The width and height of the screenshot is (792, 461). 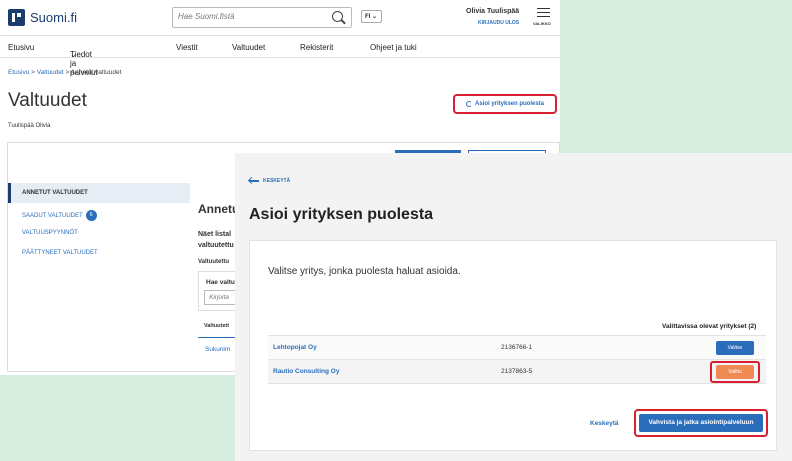 I want to click on menu-label: VALIKKO, so click(x=542, y=23).